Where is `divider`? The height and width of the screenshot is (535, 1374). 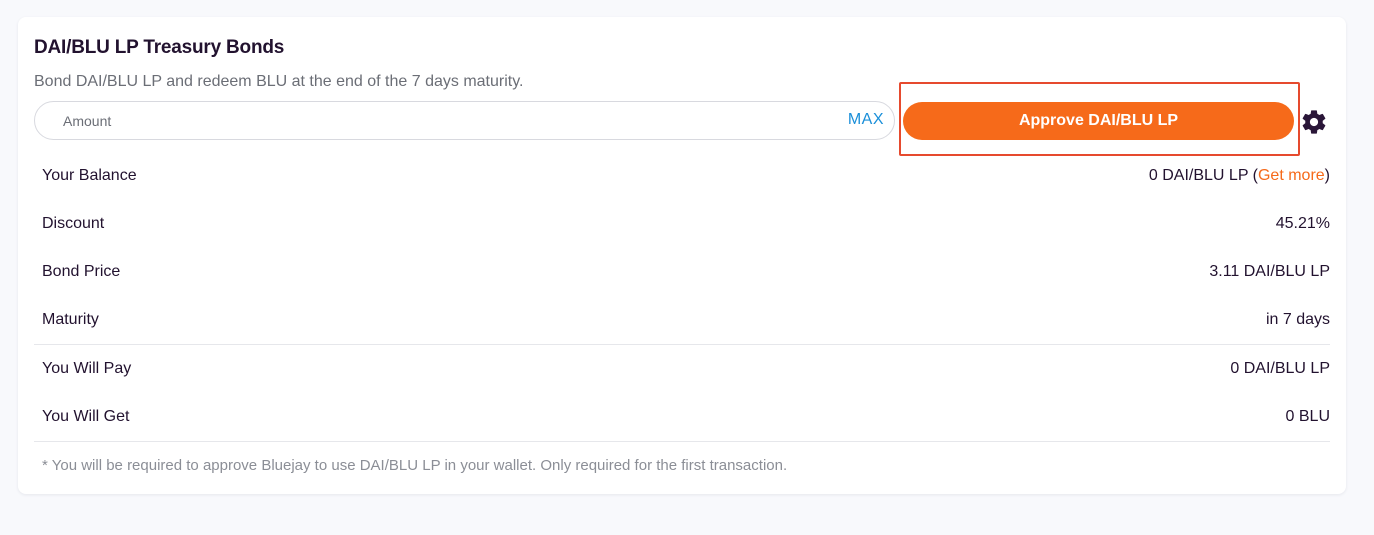 divider is located at coordinates (682, 441).